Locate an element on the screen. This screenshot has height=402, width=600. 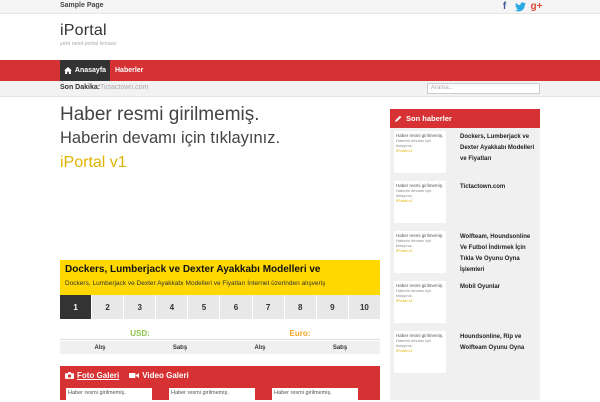
news-title: Tictactown.com is located at coordinates (483, 187).